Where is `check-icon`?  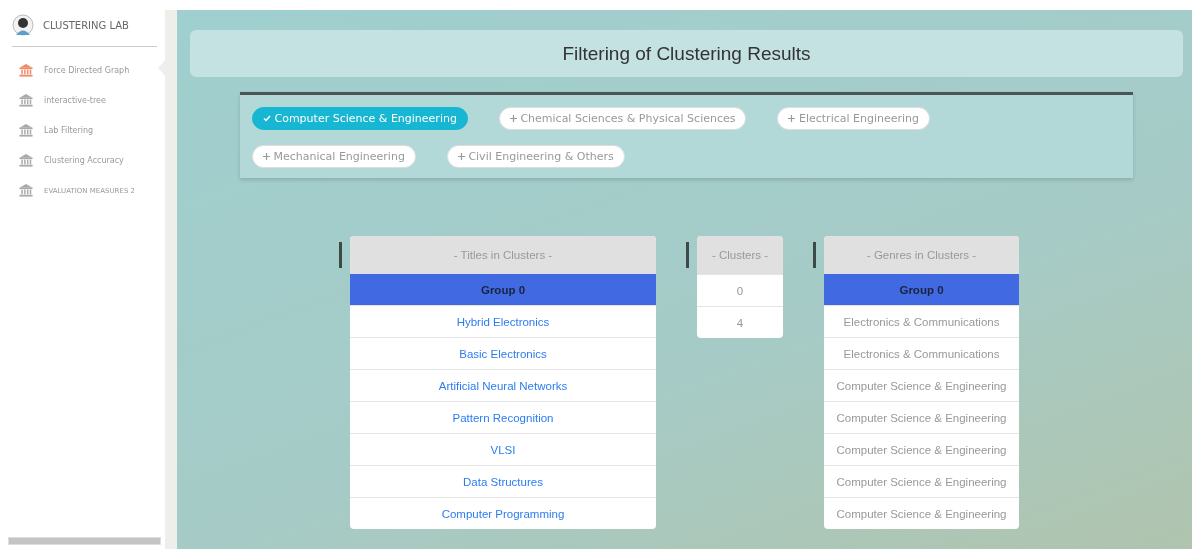 check-icon is located at coordinates (267, 118).